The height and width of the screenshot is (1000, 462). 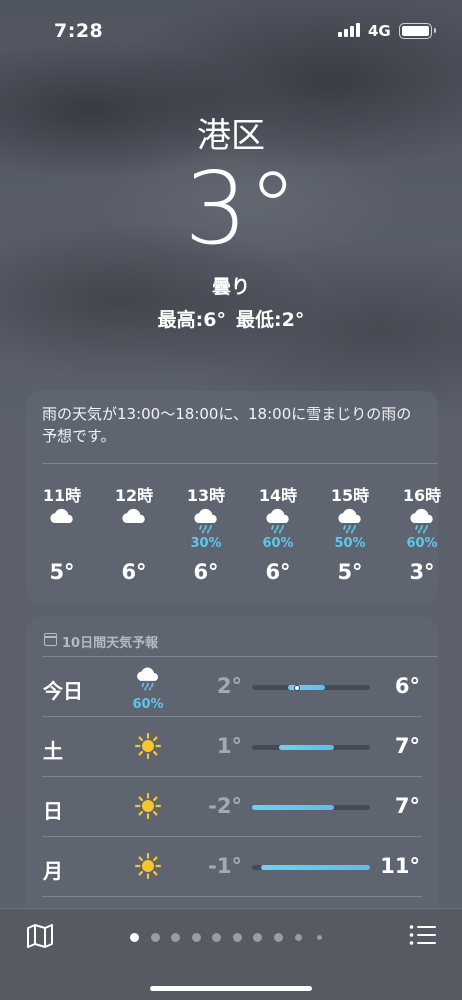 I want to click on daily-forecast-row: 今日 60% 2° 6°, so click(x=232, y=687).